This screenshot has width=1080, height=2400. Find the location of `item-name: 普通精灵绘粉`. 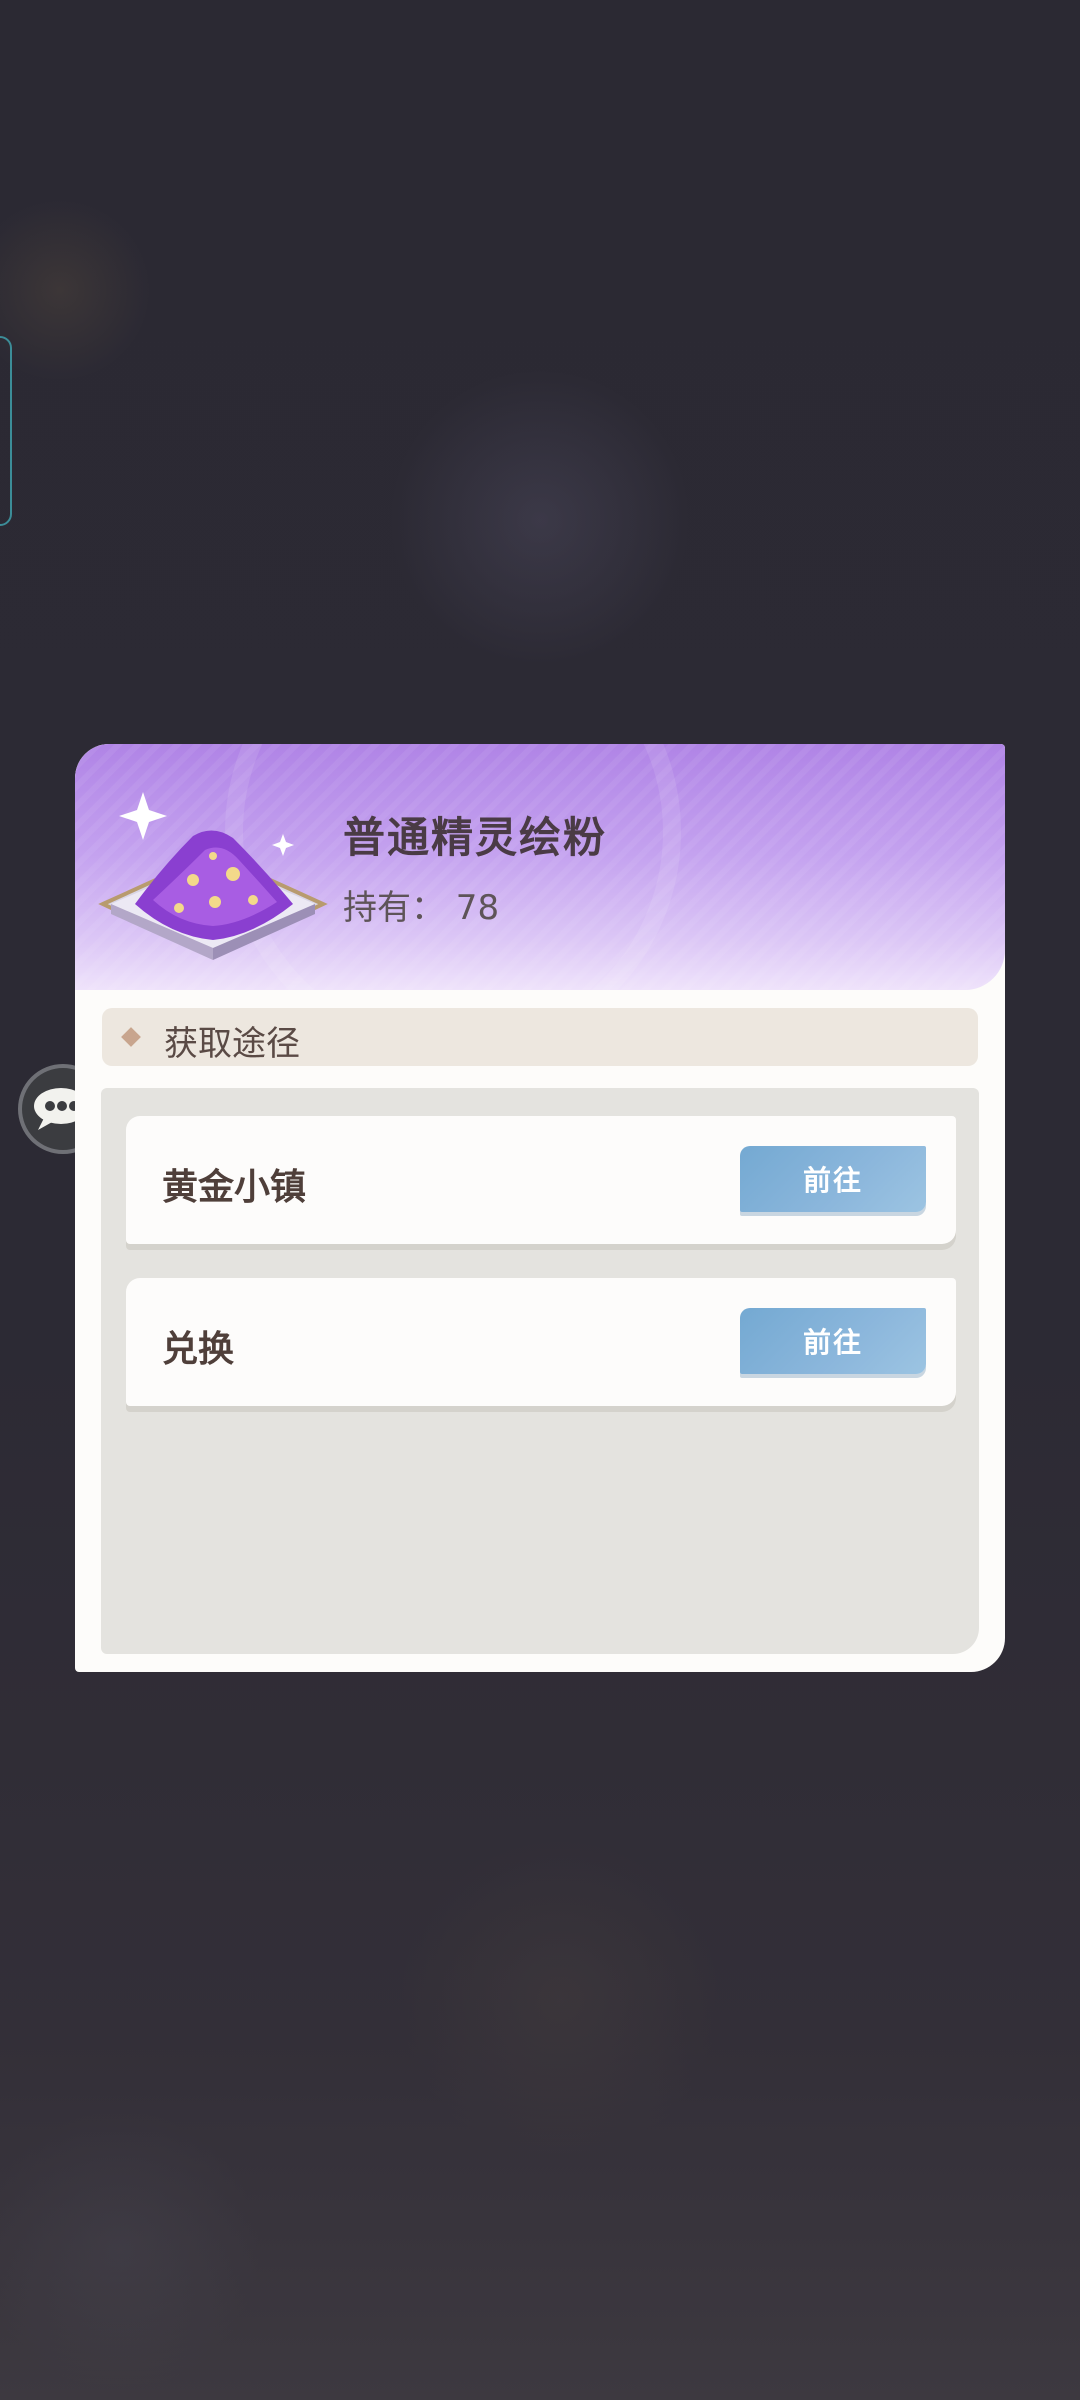

item-name: 普通精灵绘粉 is located at coordinates (475, 837).